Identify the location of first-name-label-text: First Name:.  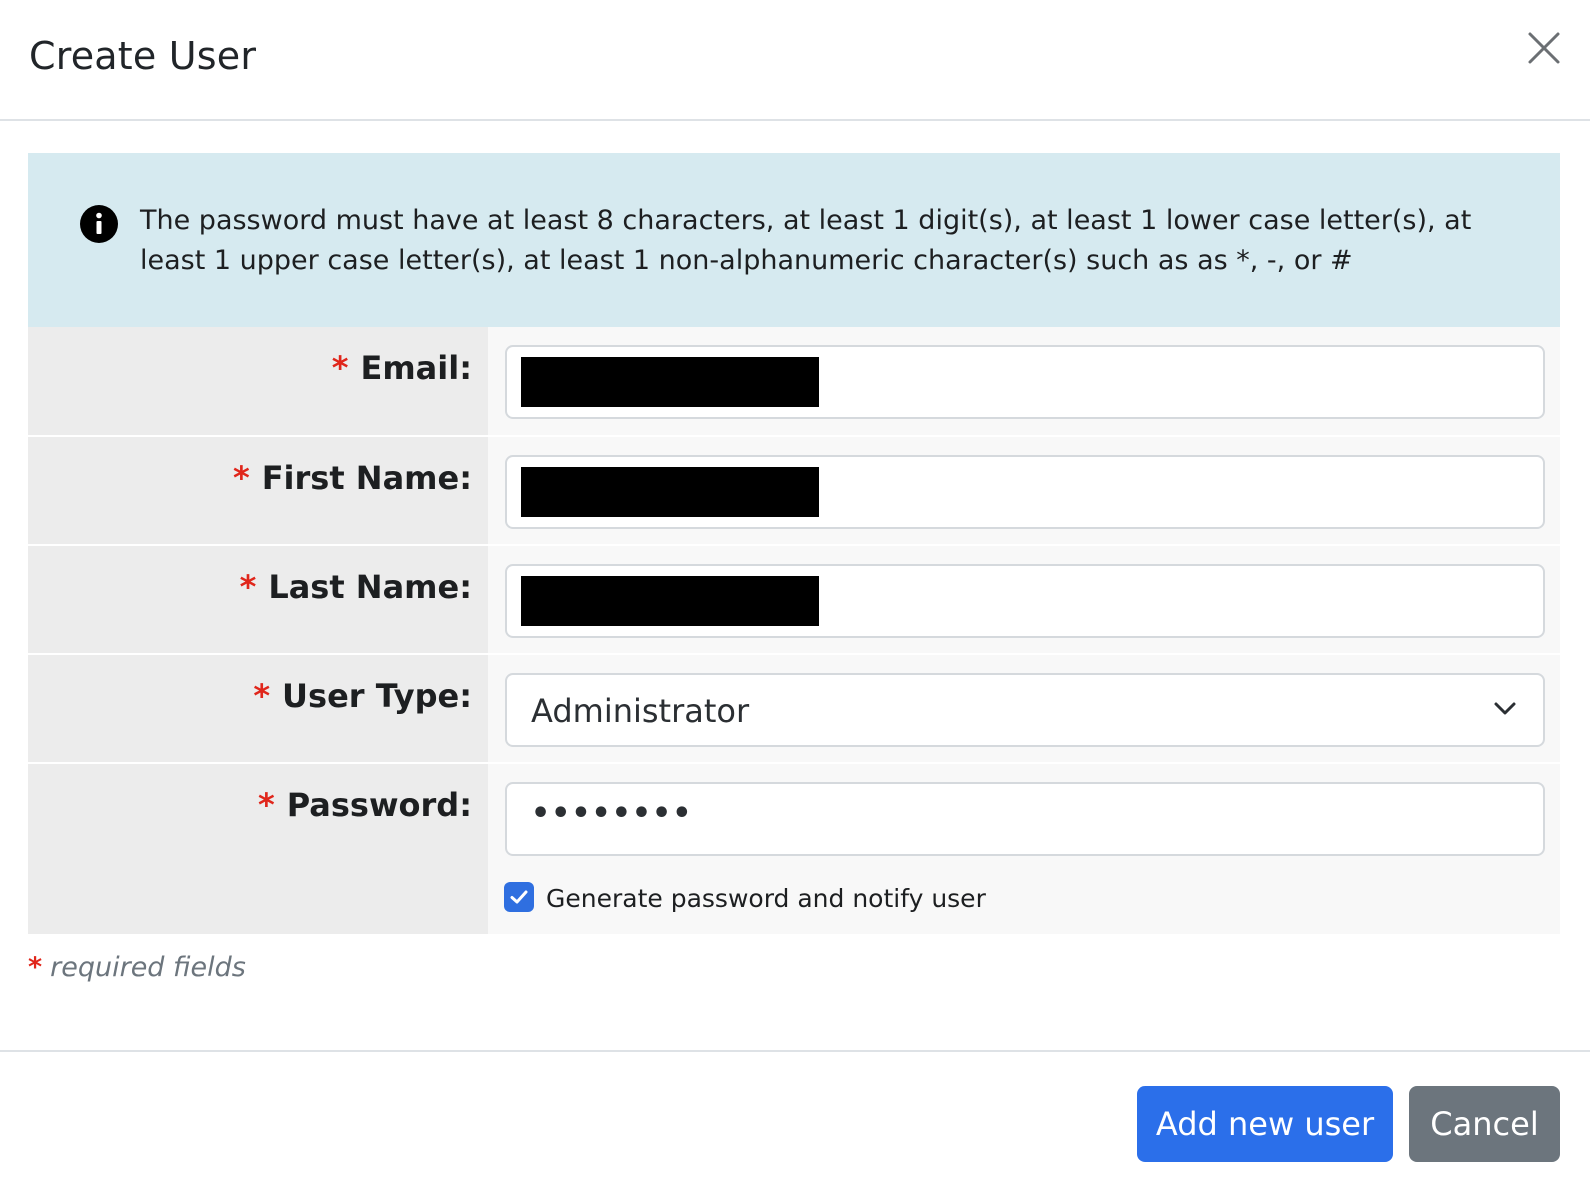
(366, 478).